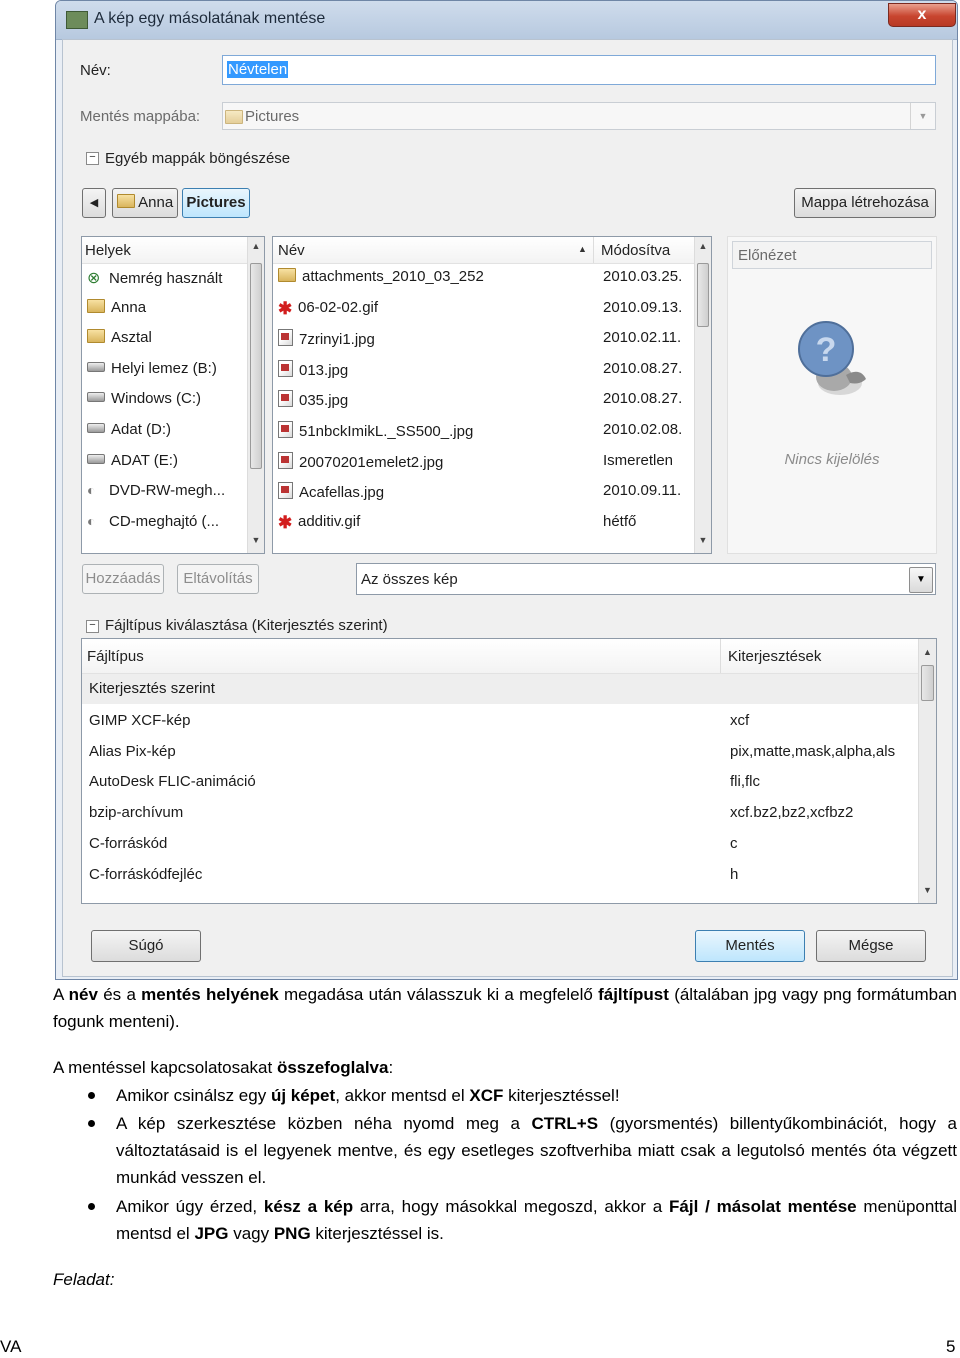 The image size is (960, 1358). I want to click on file-row: 013.jpg 2010.08.27., so click(483, 369).